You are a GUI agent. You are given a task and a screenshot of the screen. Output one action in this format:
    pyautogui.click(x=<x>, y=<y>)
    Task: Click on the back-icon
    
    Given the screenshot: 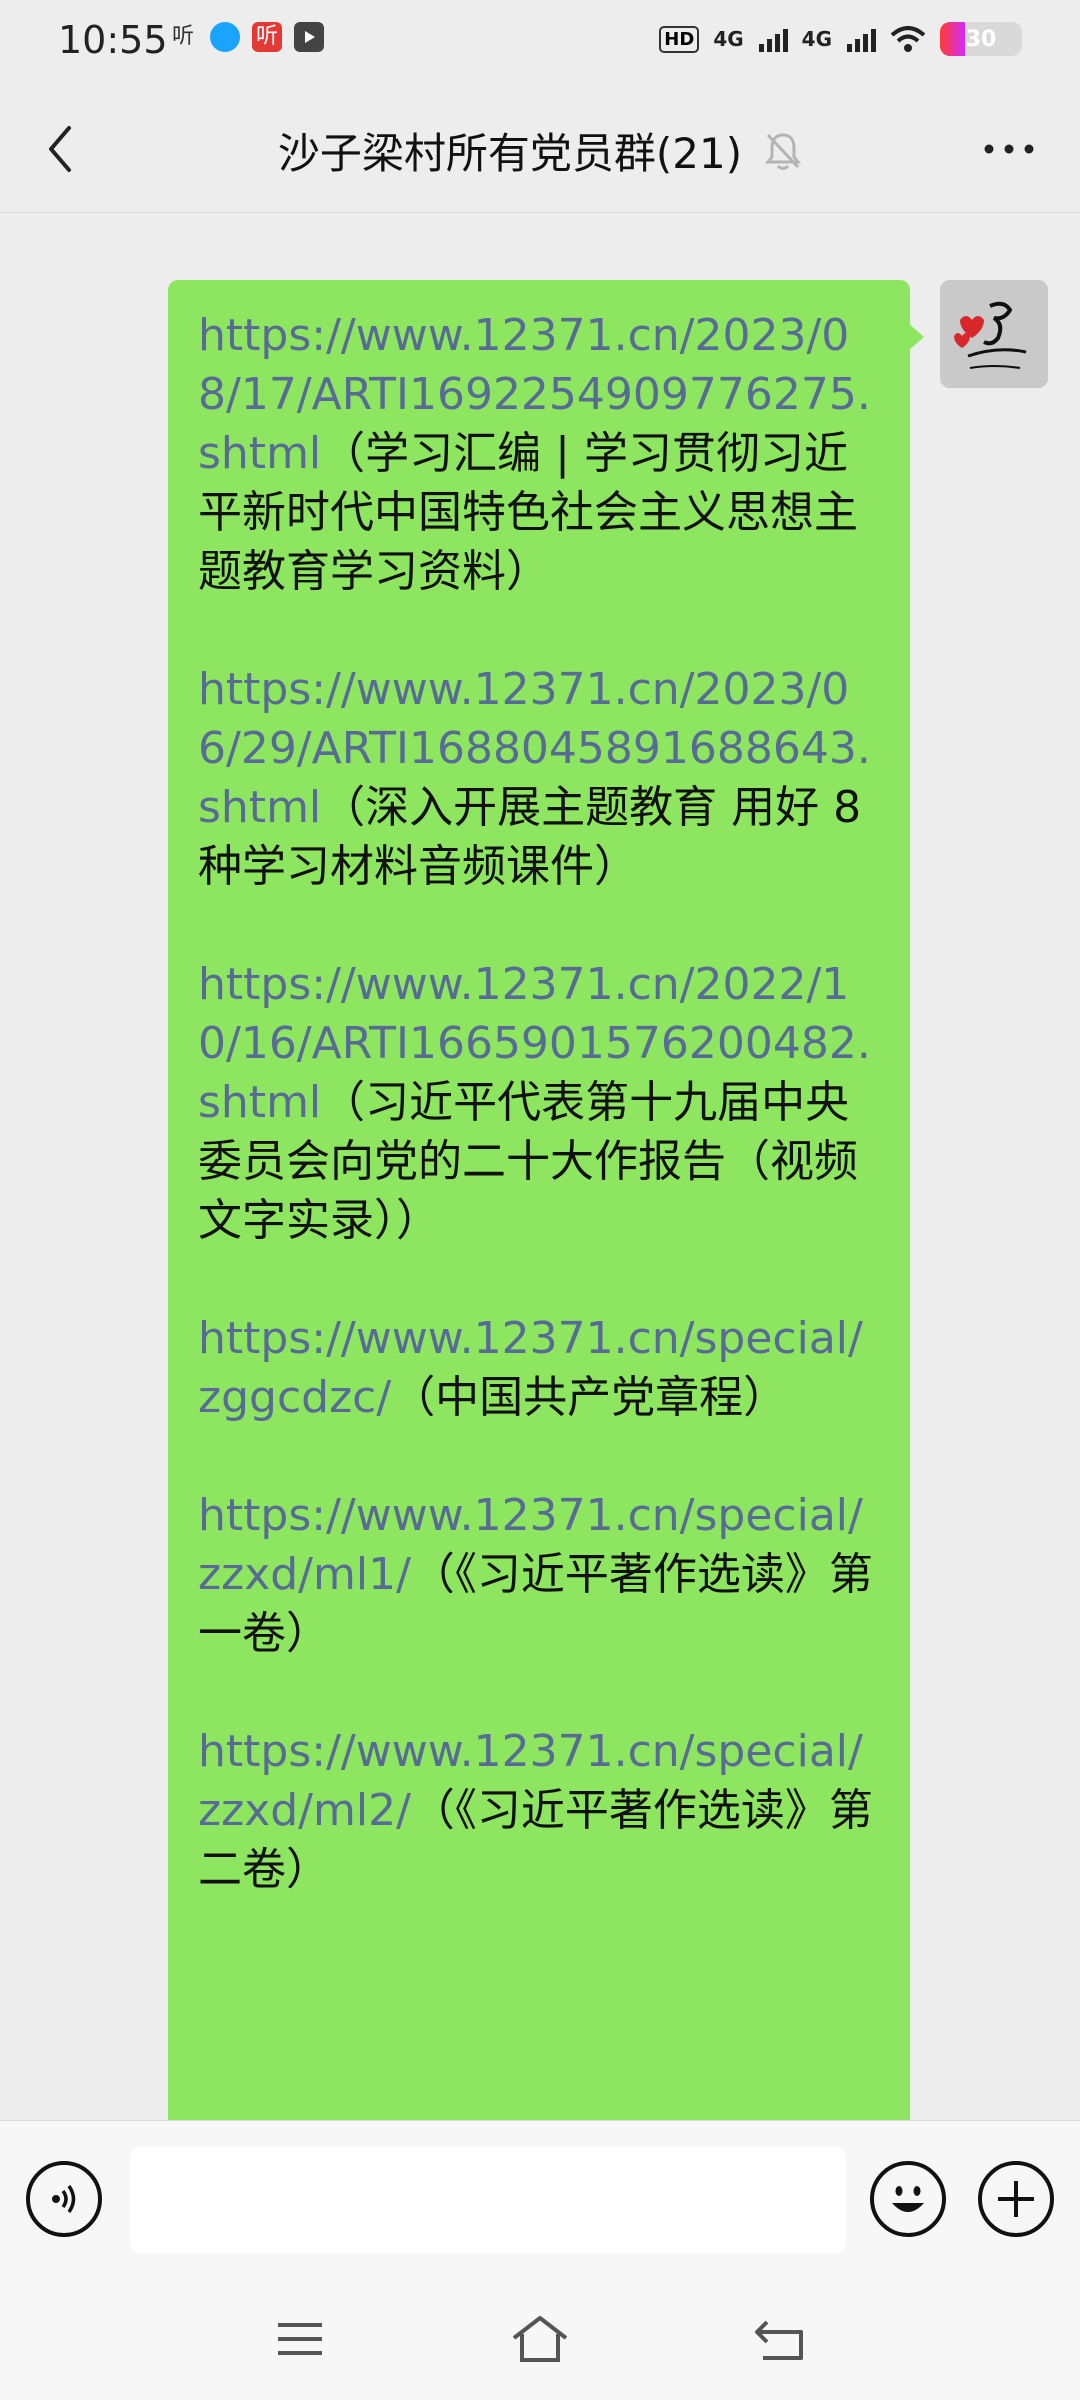 What is the action you would take?
    pyautogui.click(x=779, y=2340)
    